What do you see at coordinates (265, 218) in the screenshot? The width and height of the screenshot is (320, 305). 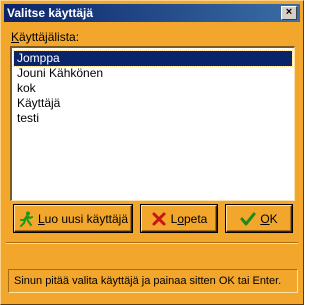 I see `ok-mnemonic: O` at bounding box center [265, 218].